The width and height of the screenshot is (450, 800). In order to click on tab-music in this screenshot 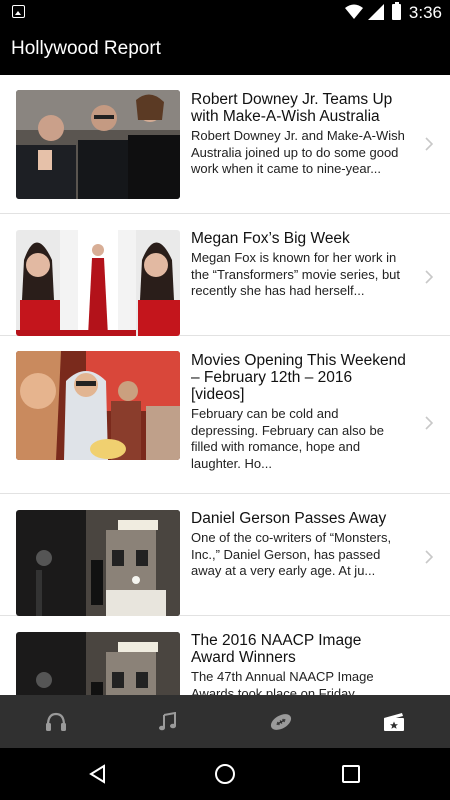, I will do `click(168, 721)`.